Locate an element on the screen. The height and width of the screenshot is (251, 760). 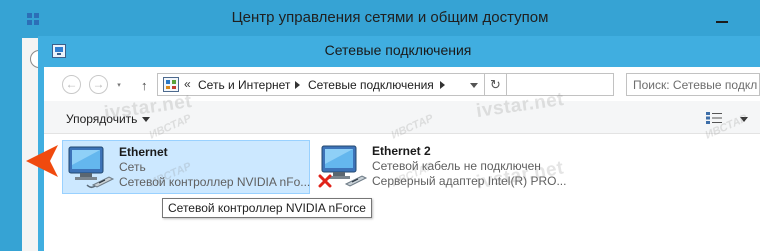
address-bar: « Сеть и Интернет Сетевые подключения is located at coordinates (385, 84).